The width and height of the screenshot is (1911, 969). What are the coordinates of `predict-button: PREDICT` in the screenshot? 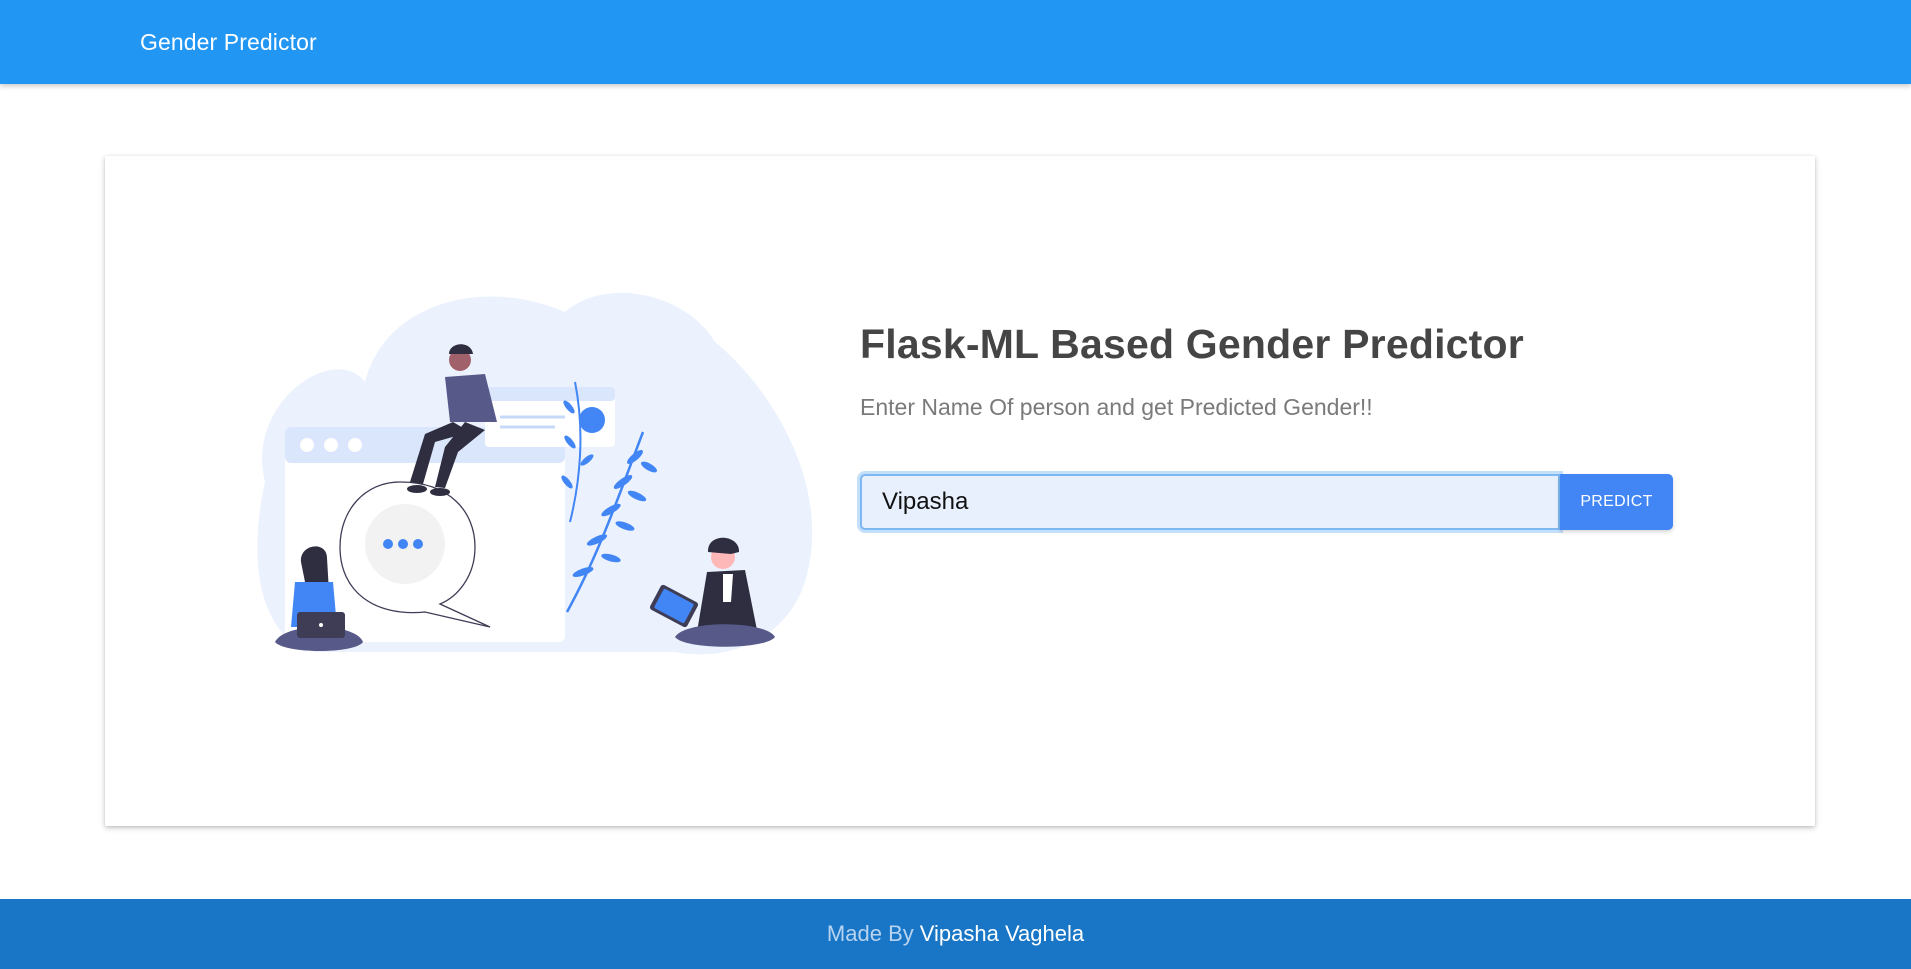 It's located at (1616, 502).